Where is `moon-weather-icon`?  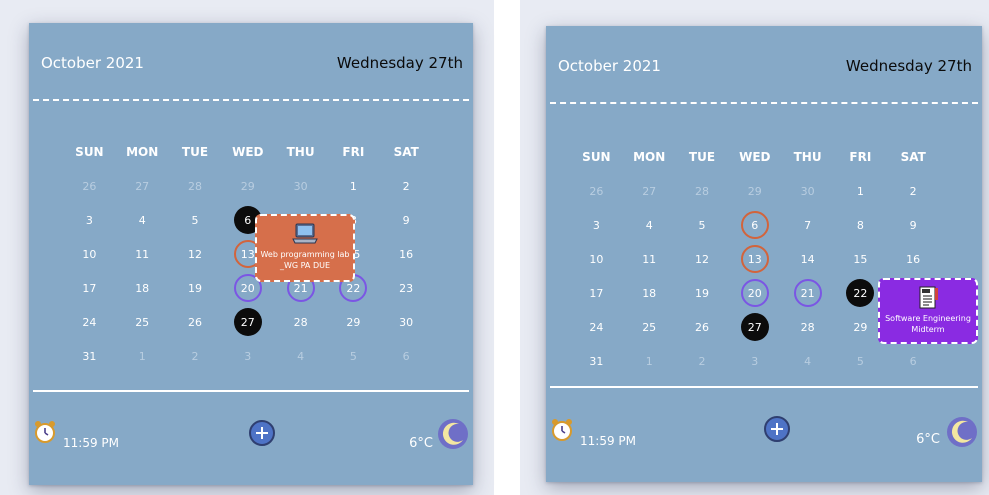
moon-weather-icon is located at coordinates (453, 434).